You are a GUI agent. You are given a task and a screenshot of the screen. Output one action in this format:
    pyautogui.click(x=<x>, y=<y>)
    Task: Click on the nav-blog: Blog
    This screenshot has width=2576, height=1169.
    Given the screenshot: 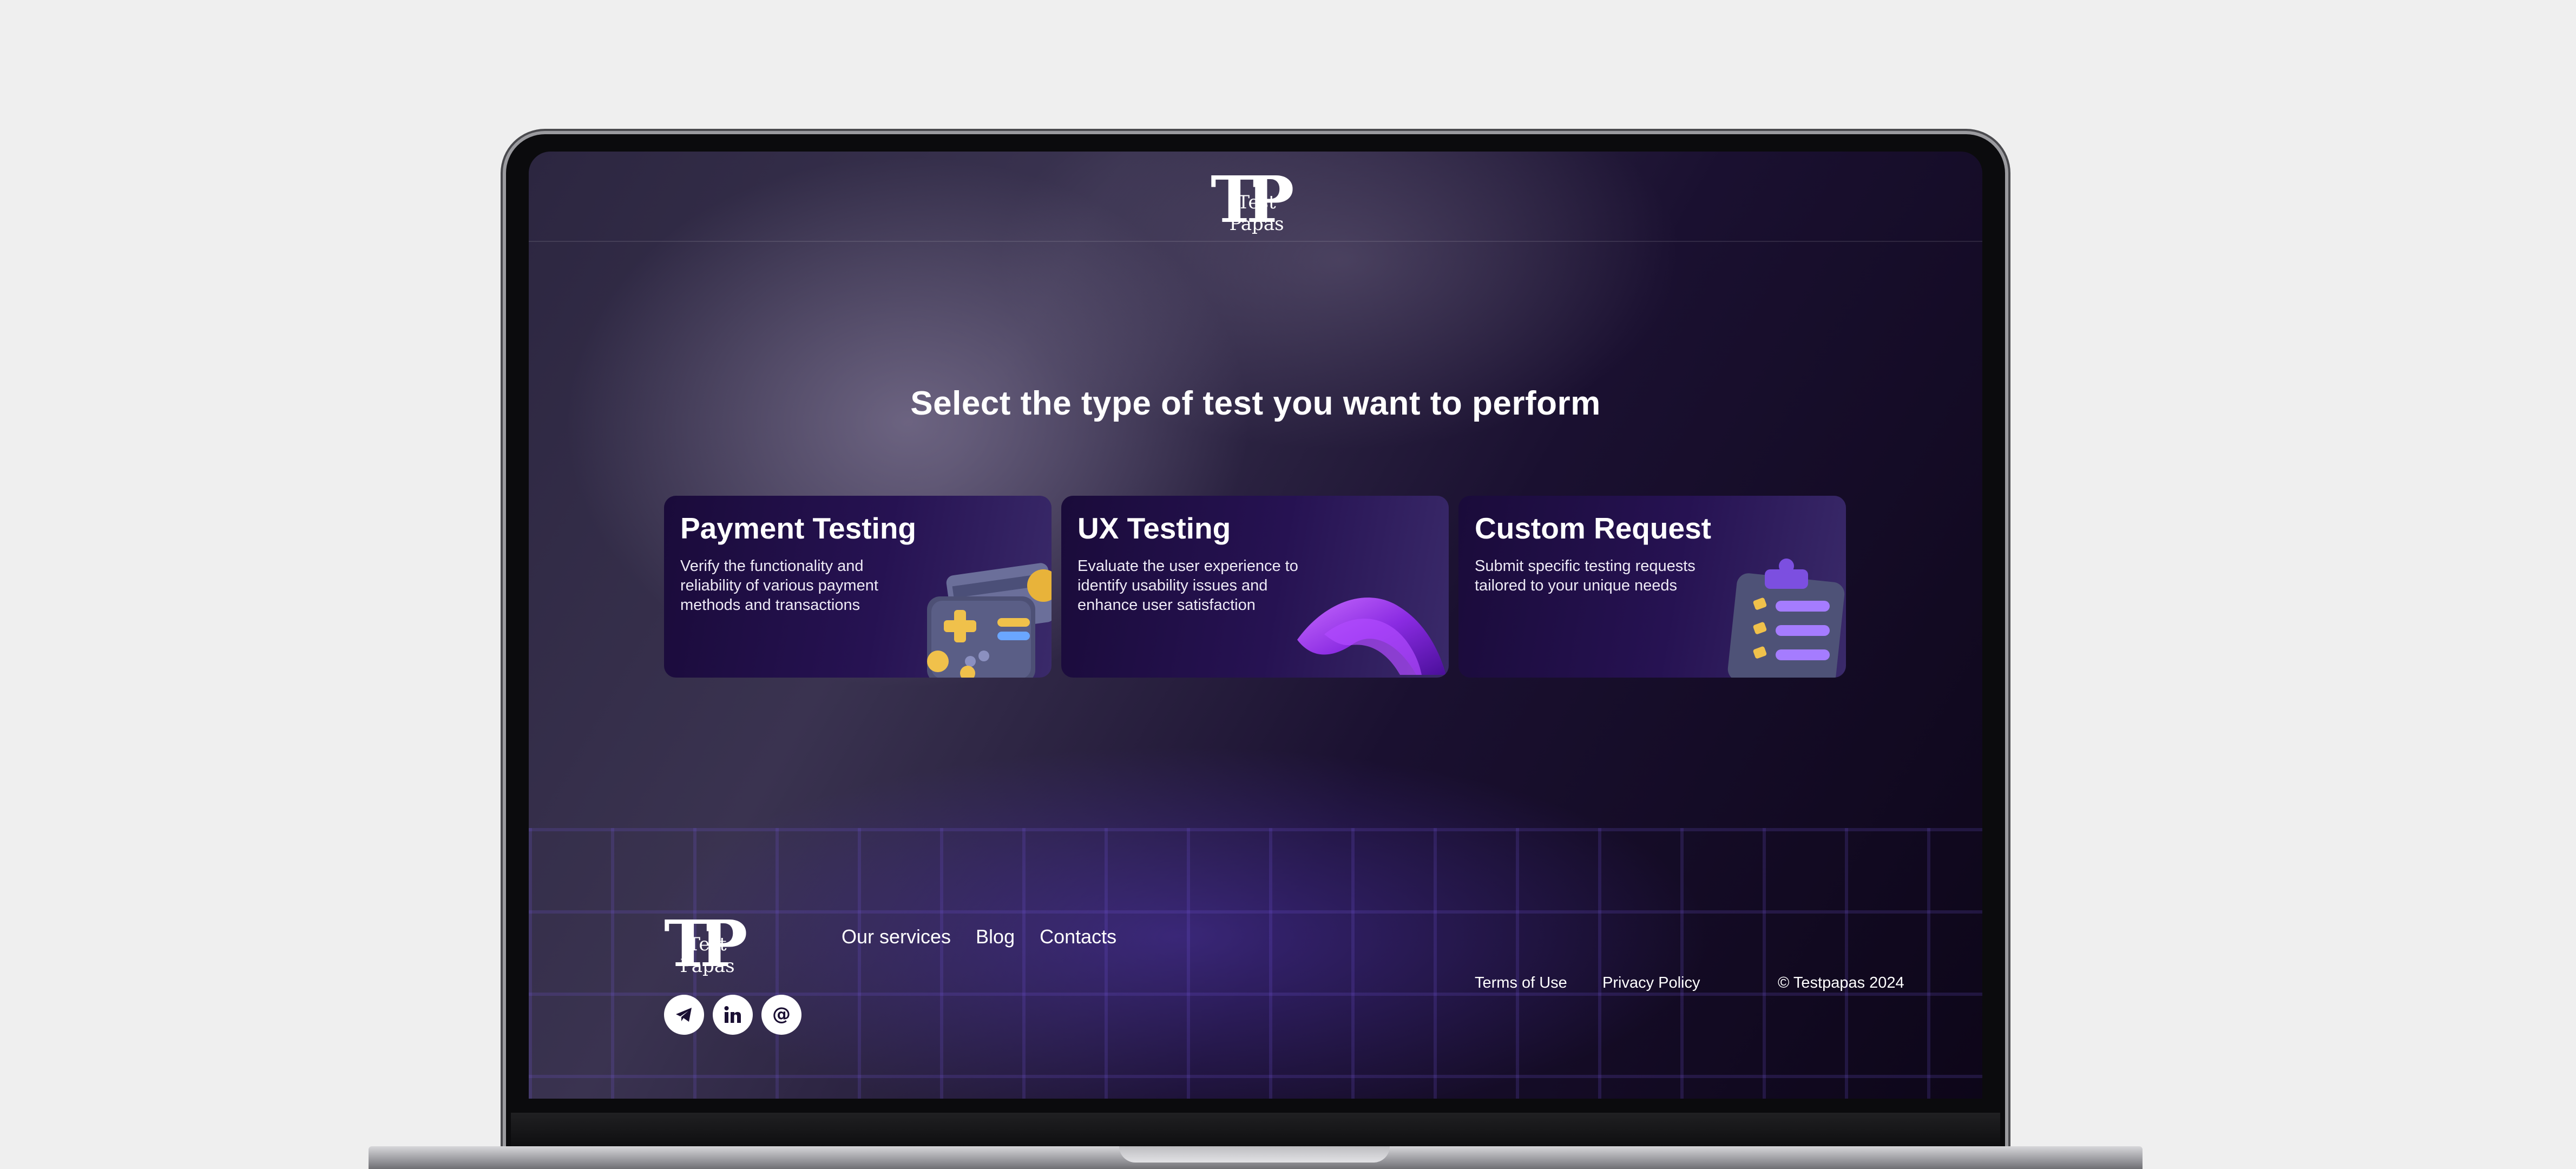 What is the action you would take?
    pyautogui.click(x=995, y=937)
    